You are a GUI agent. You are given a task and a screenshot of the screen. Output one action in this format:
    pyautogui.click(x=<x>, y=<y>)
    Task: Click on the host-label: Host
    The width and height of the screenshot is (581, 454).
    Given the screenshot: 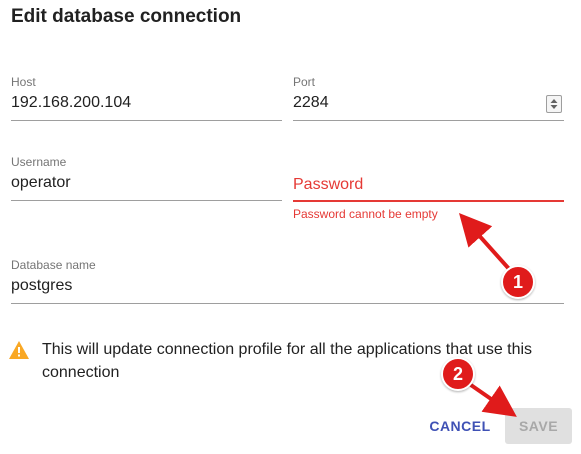 What is the action you would take?
    pyautogui.click(x=23, y=82)
    